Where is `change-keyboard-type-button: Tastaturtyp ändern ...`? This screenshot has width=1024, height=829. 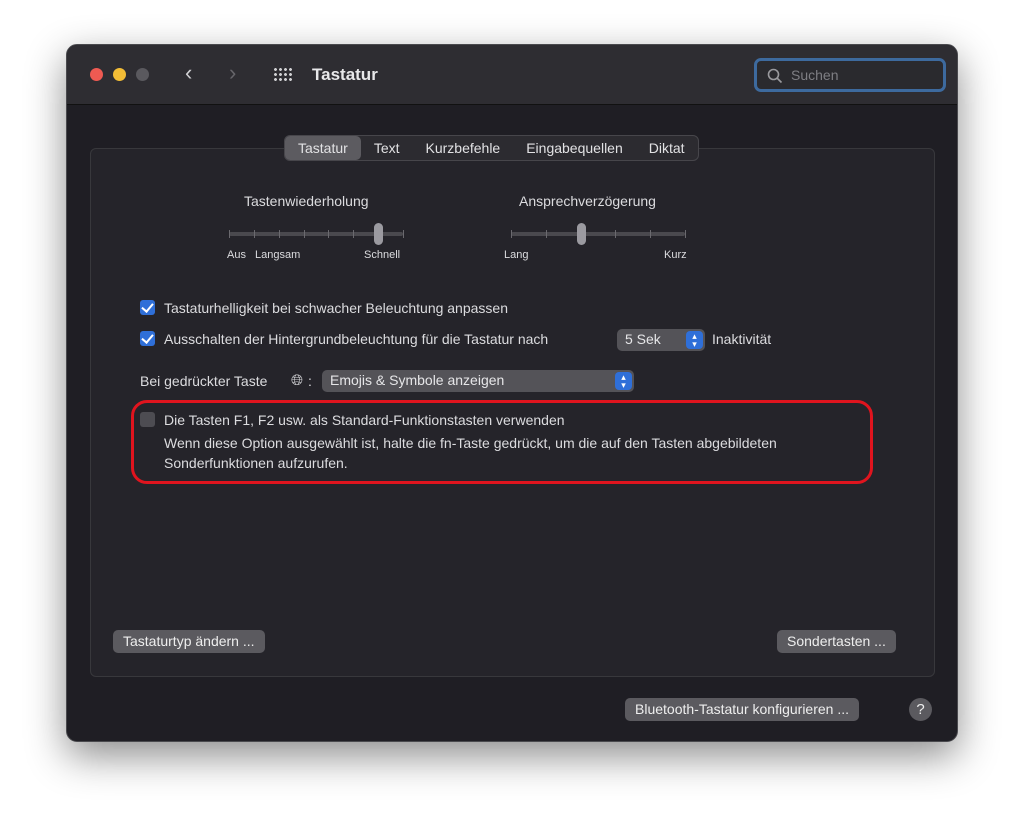 change-keyboard-type-button: Tastaturtyp ändern ... is located at coordinates (189, 641).